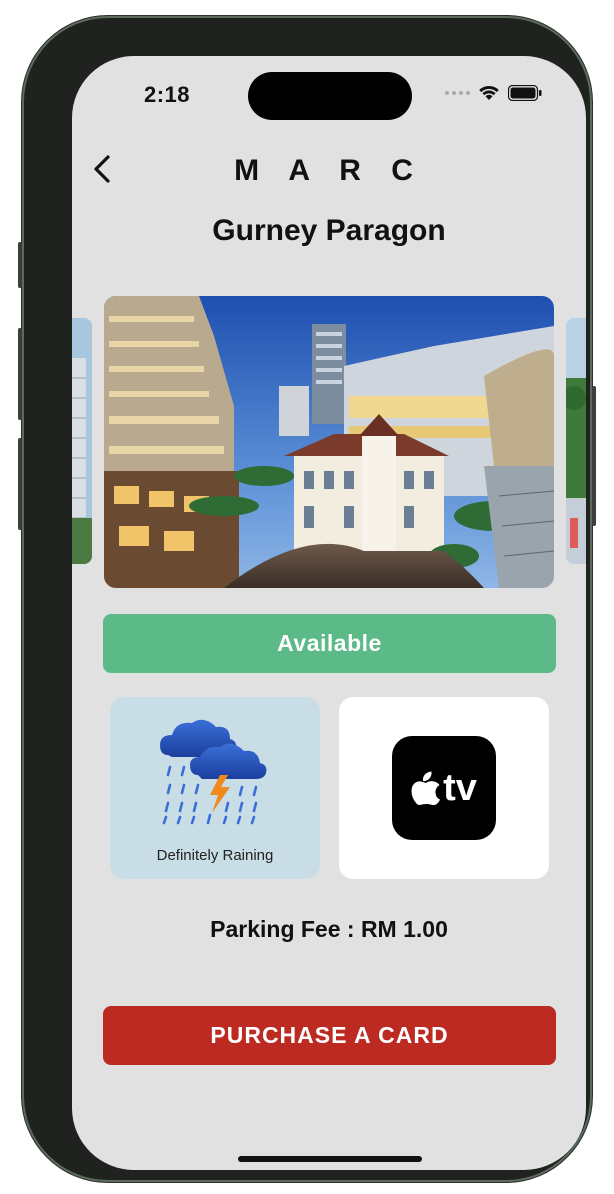 This screenshot has height=1194, width=614. I want to click on apple-tv-icon: tv, so click(444, 788).